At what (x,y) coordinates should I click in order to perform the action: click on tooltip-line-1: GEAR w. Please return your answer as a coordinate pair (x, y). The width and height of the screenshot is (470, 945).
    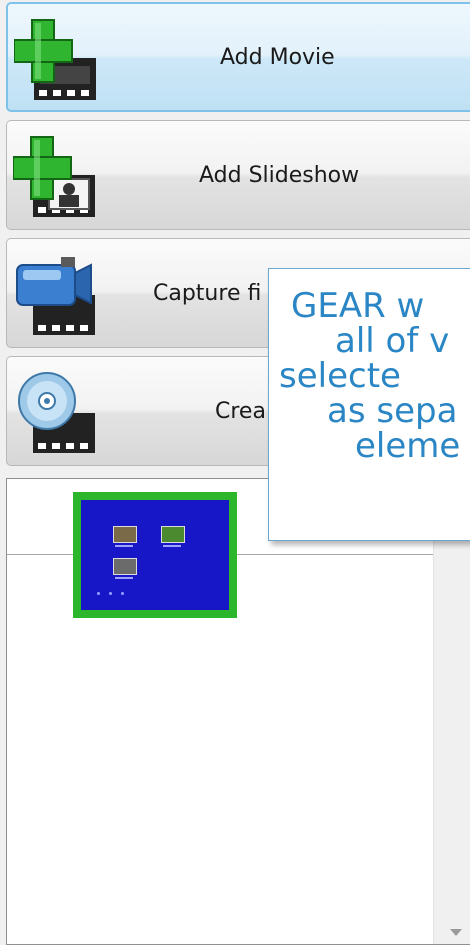
    Looking at the image, I should click on (358, 306).